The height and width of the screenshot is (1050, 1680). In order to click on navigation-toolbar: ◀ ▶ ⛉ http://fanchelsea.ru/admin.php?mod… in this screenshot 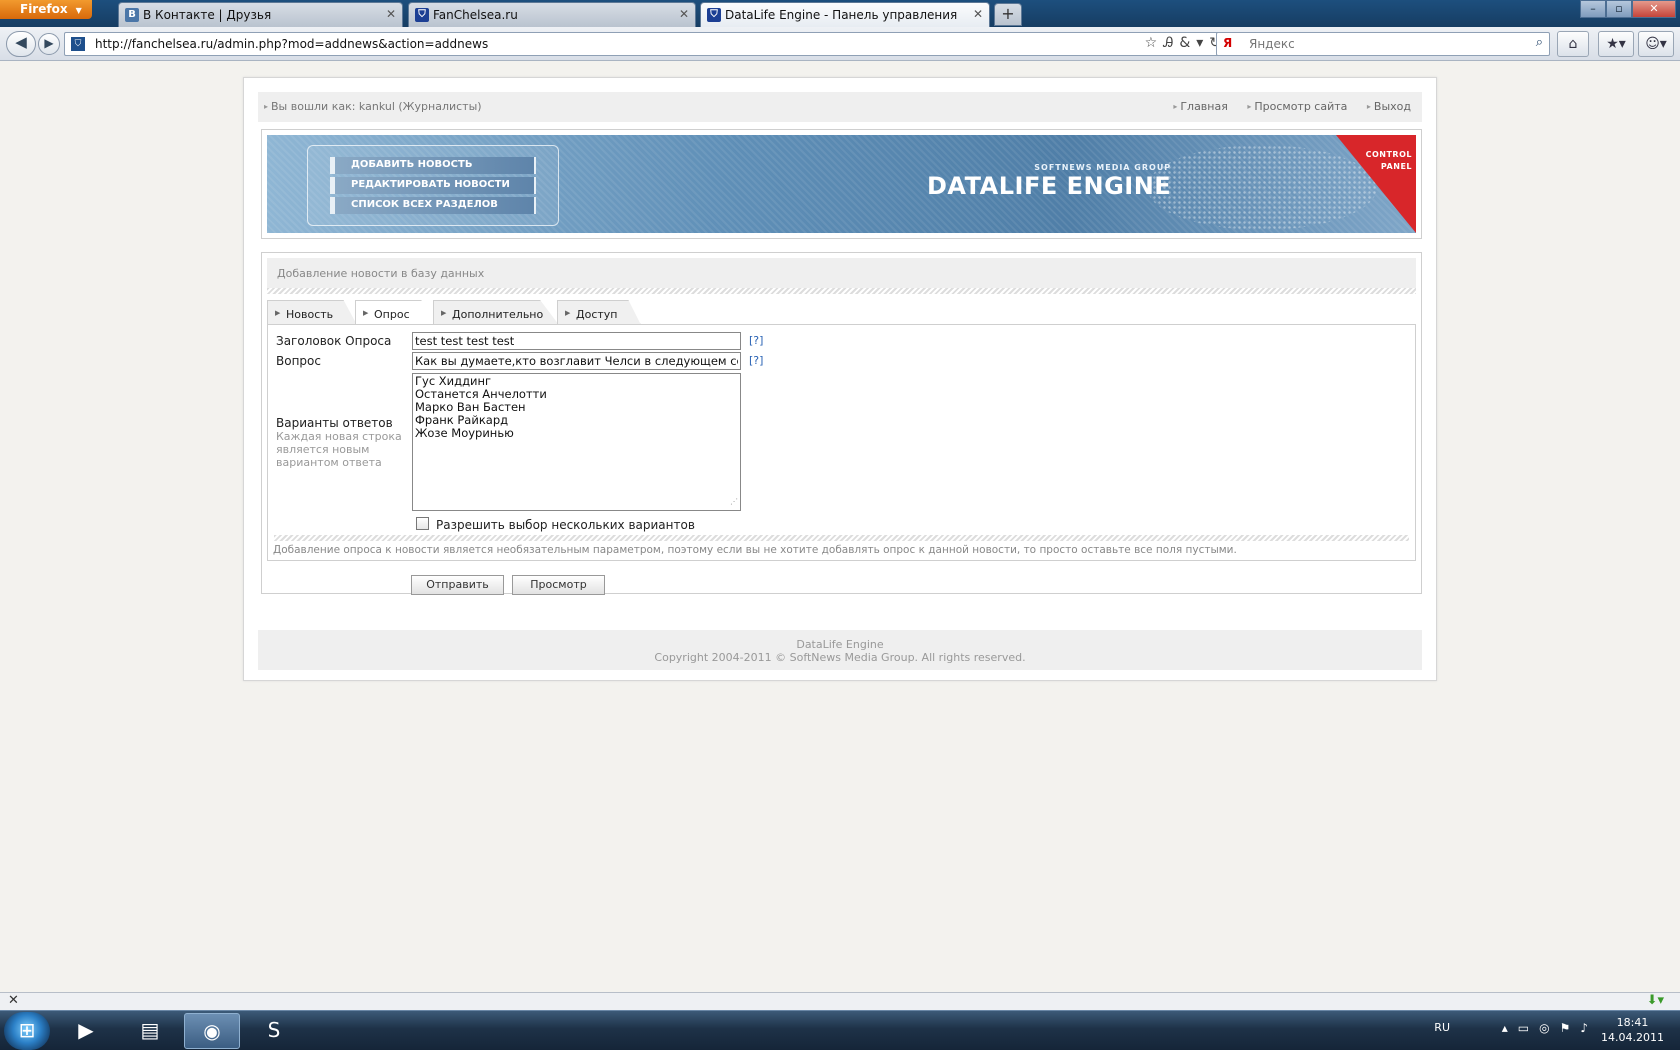, I will do `click(840, 44)`.